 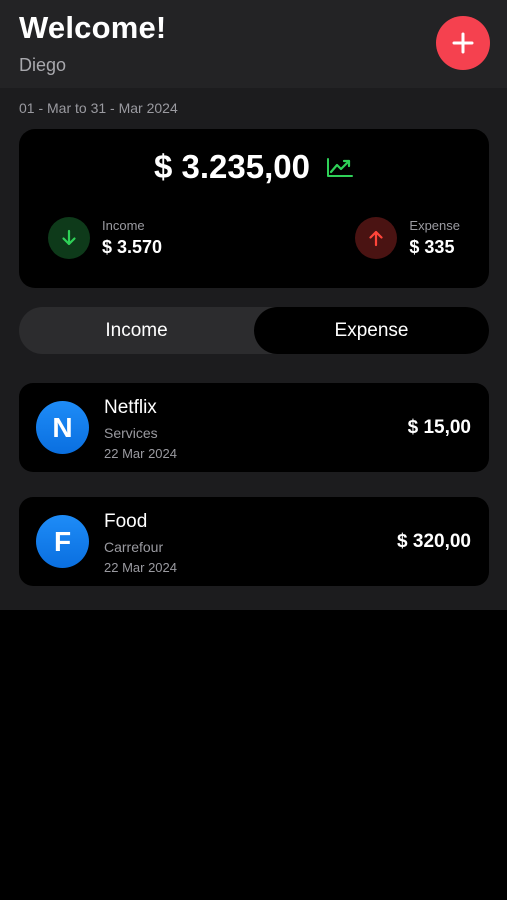 I want to click on transaction-avatar: F, so click(x=62, y=541).